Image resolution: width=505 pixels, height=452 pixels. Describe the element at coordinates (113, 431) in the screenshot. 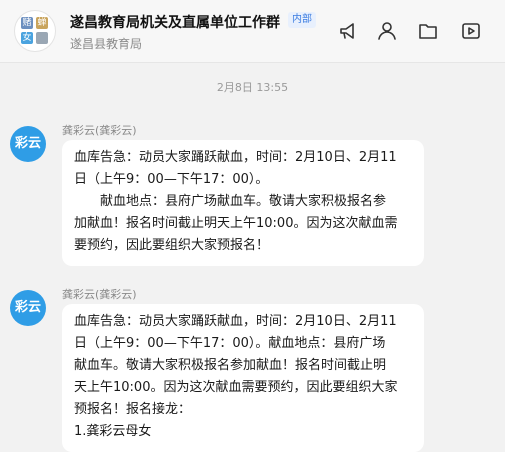

I see `message-line: 1.龚彩云母女` at that location.